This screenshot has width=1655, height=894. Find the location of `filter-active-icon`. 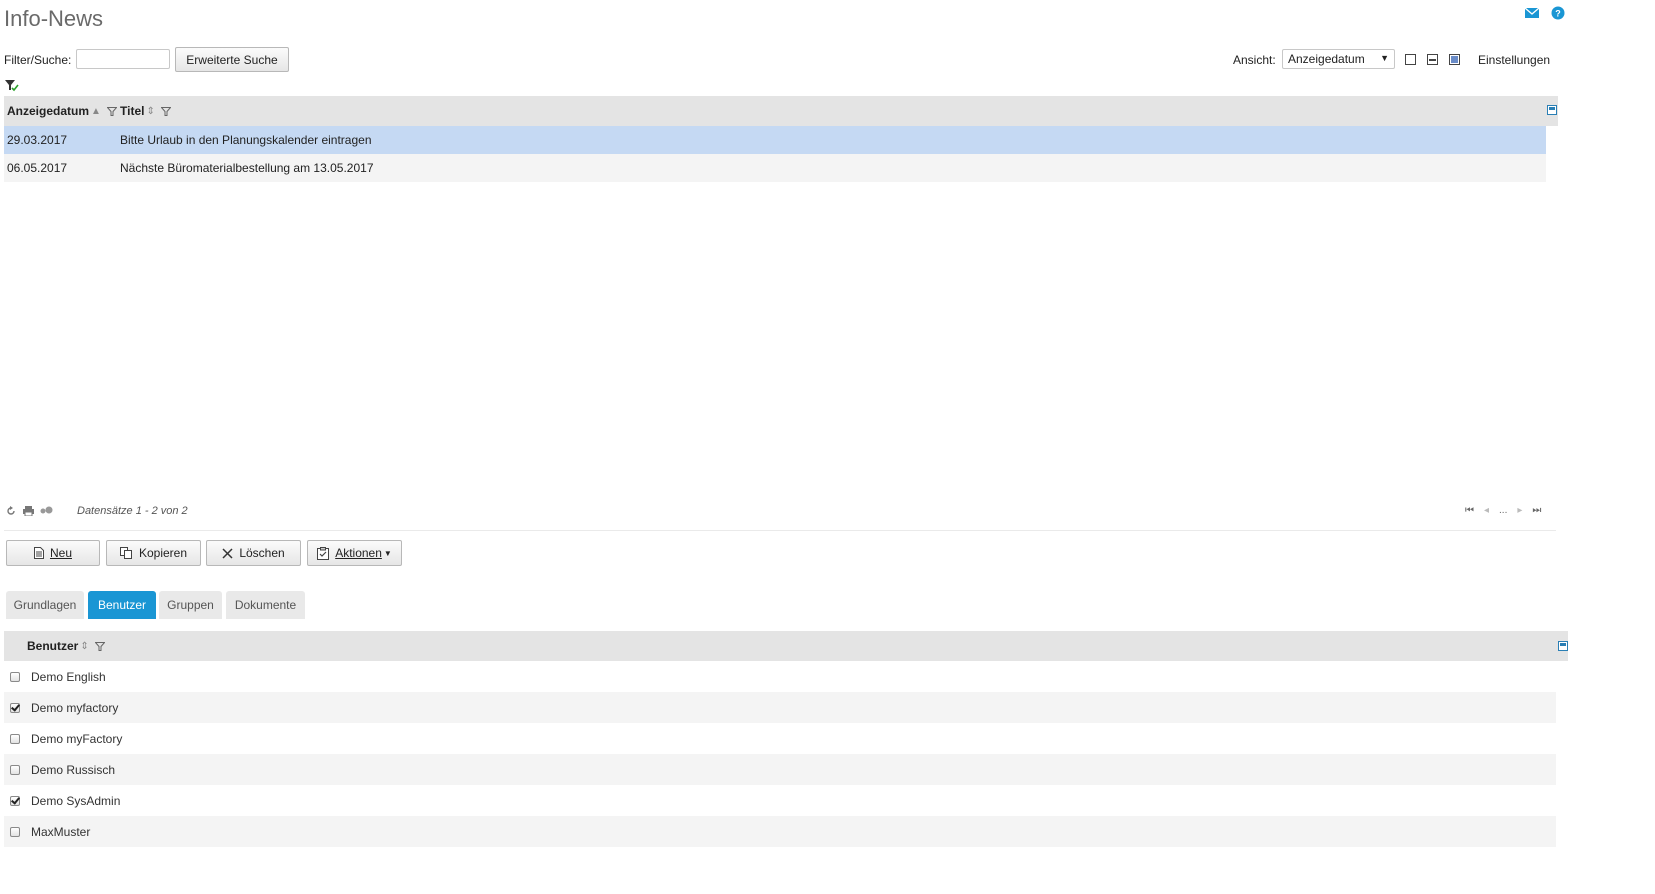

filter-active-icon is located at coordinates (12, 86).